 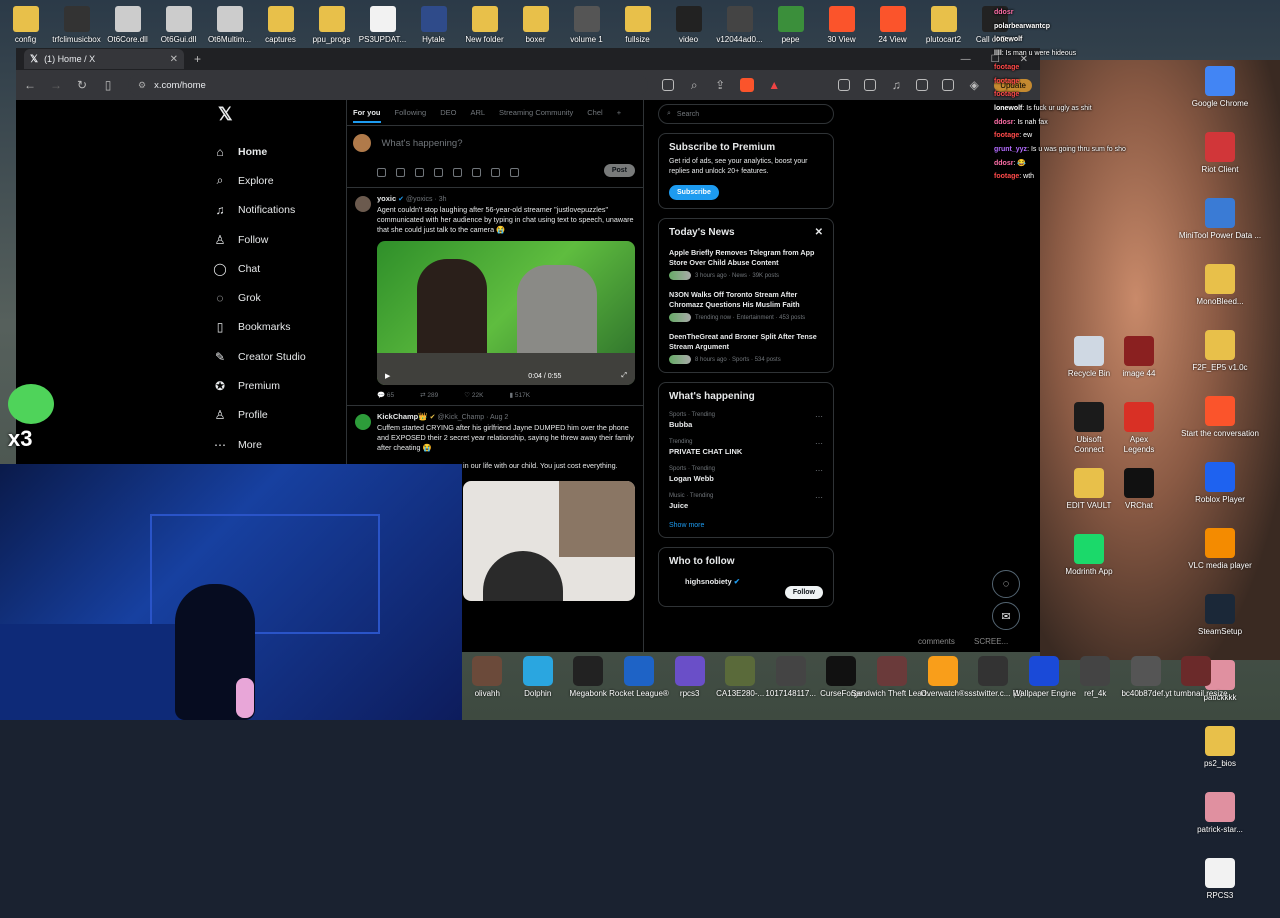 What do you see at coordinates (178, 25) in the screenshot?
I see `desktop-icon: Ot6Gui.dll` at bounding box center [178, 25].